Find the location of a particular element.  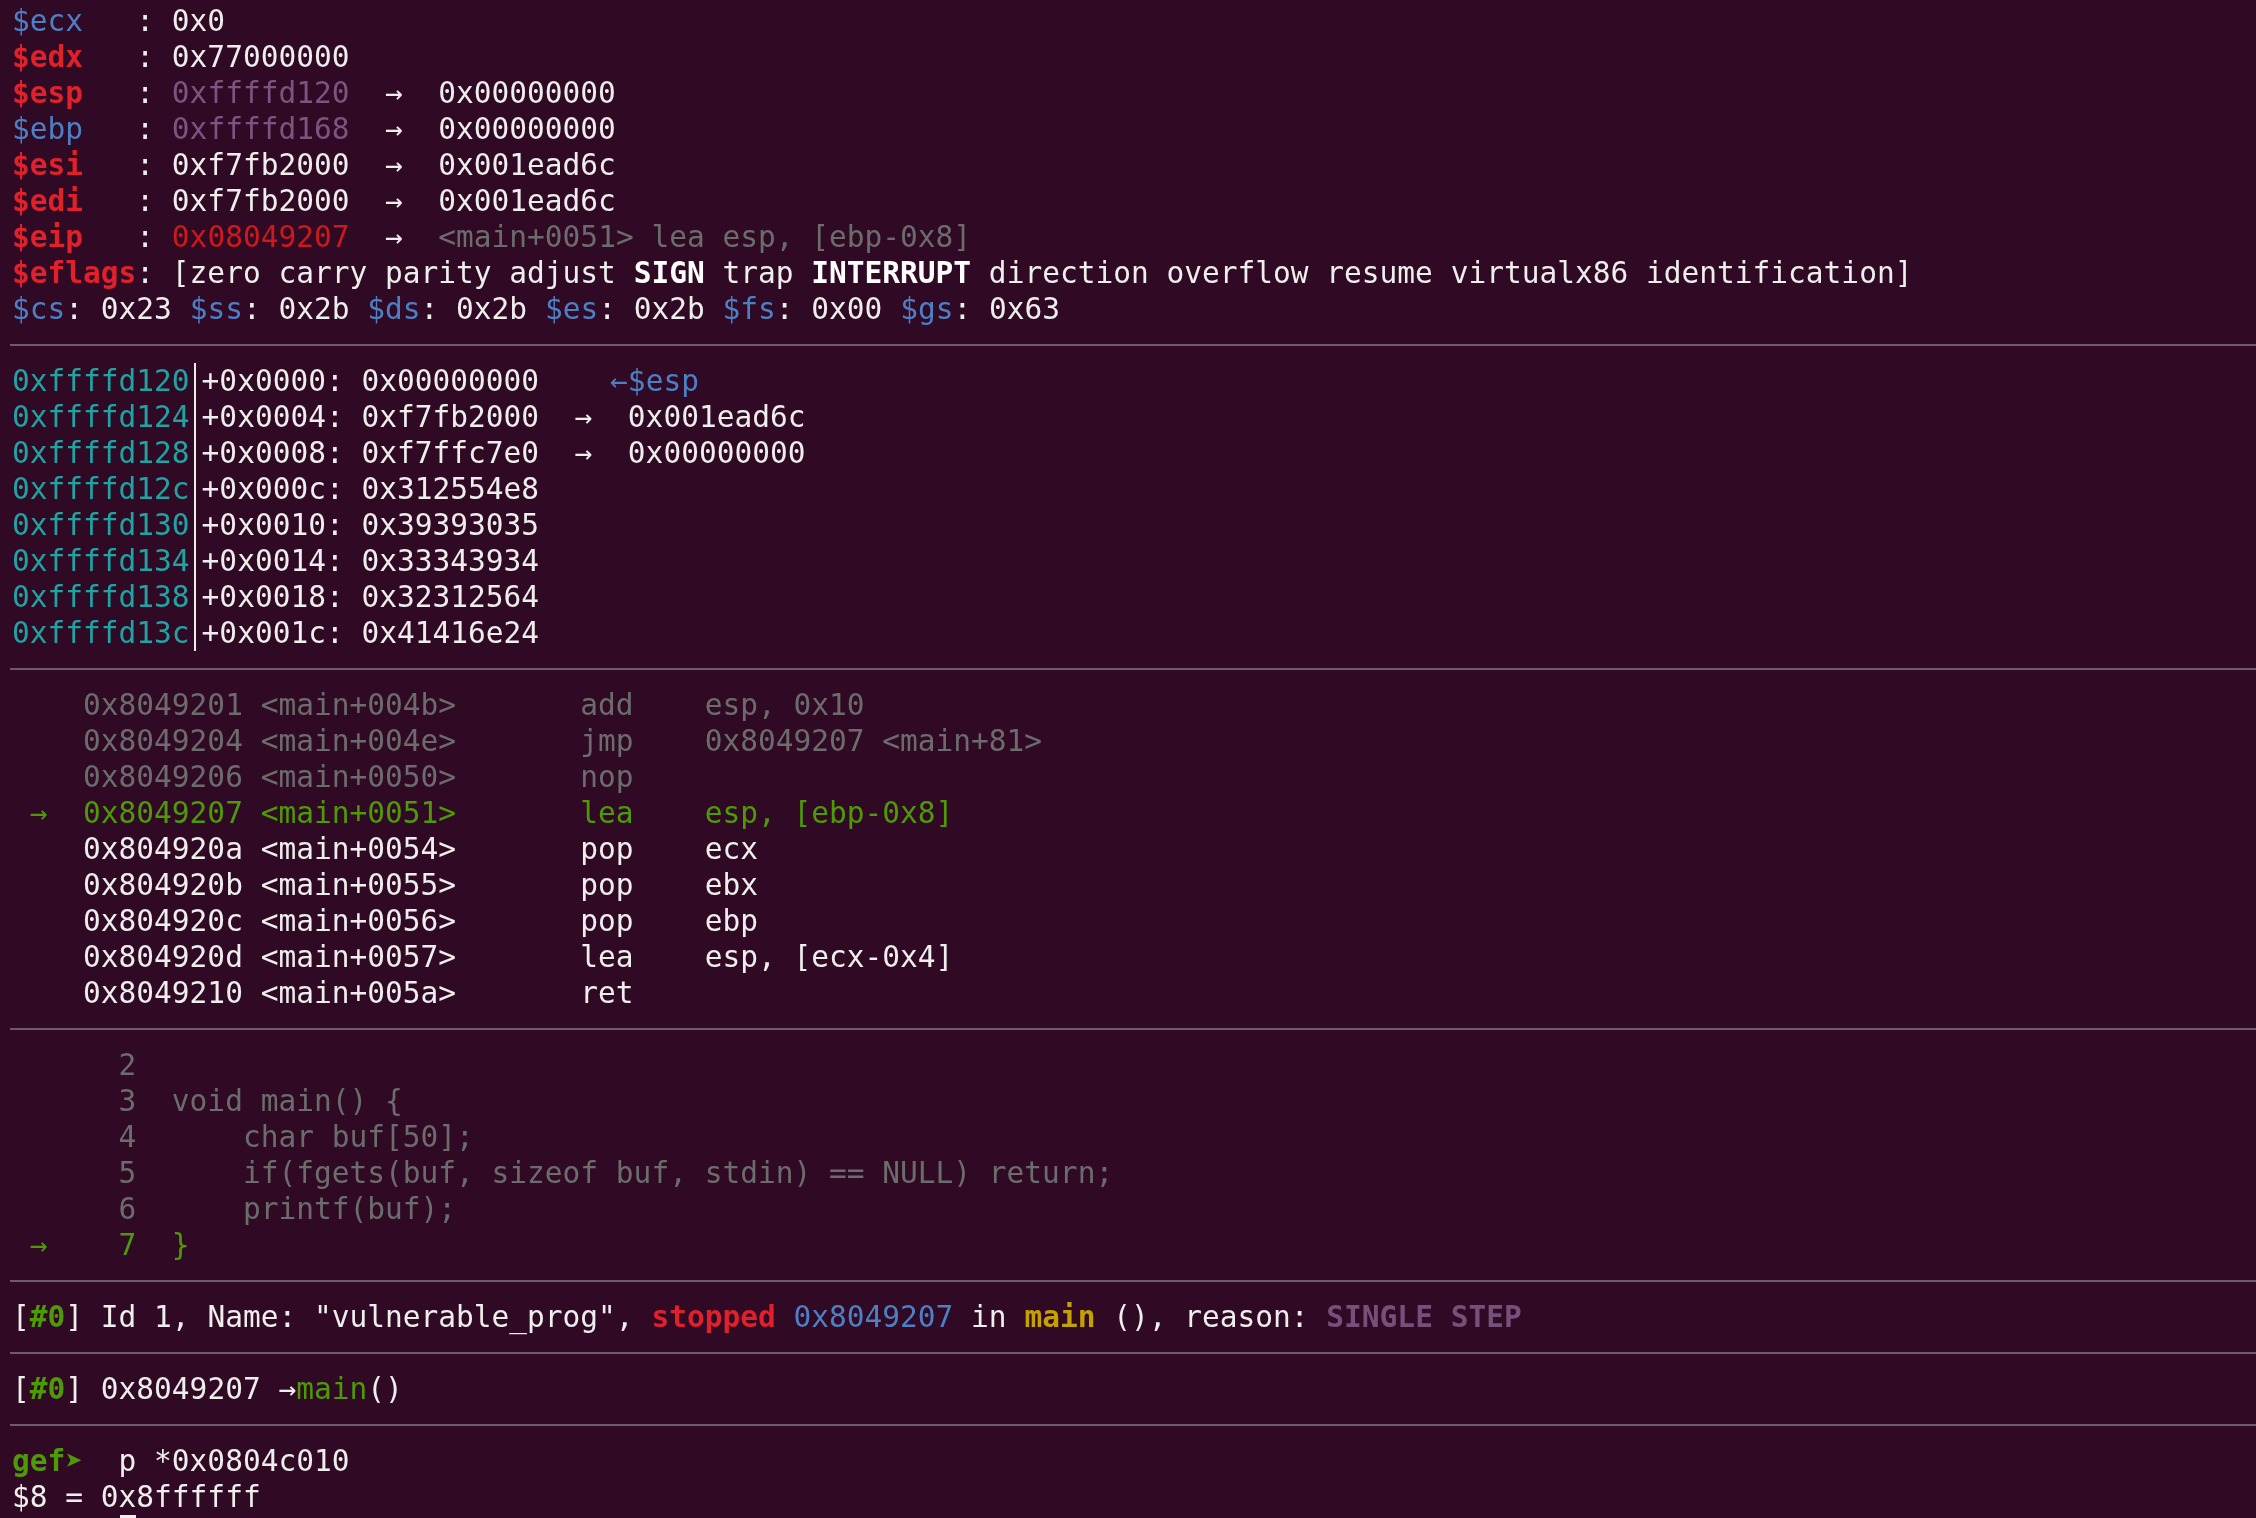

stack-line: 0xffffd124 +0x0004: 0xf7fb2000 → 0x001ead6c is located at coordinates (409, 417).